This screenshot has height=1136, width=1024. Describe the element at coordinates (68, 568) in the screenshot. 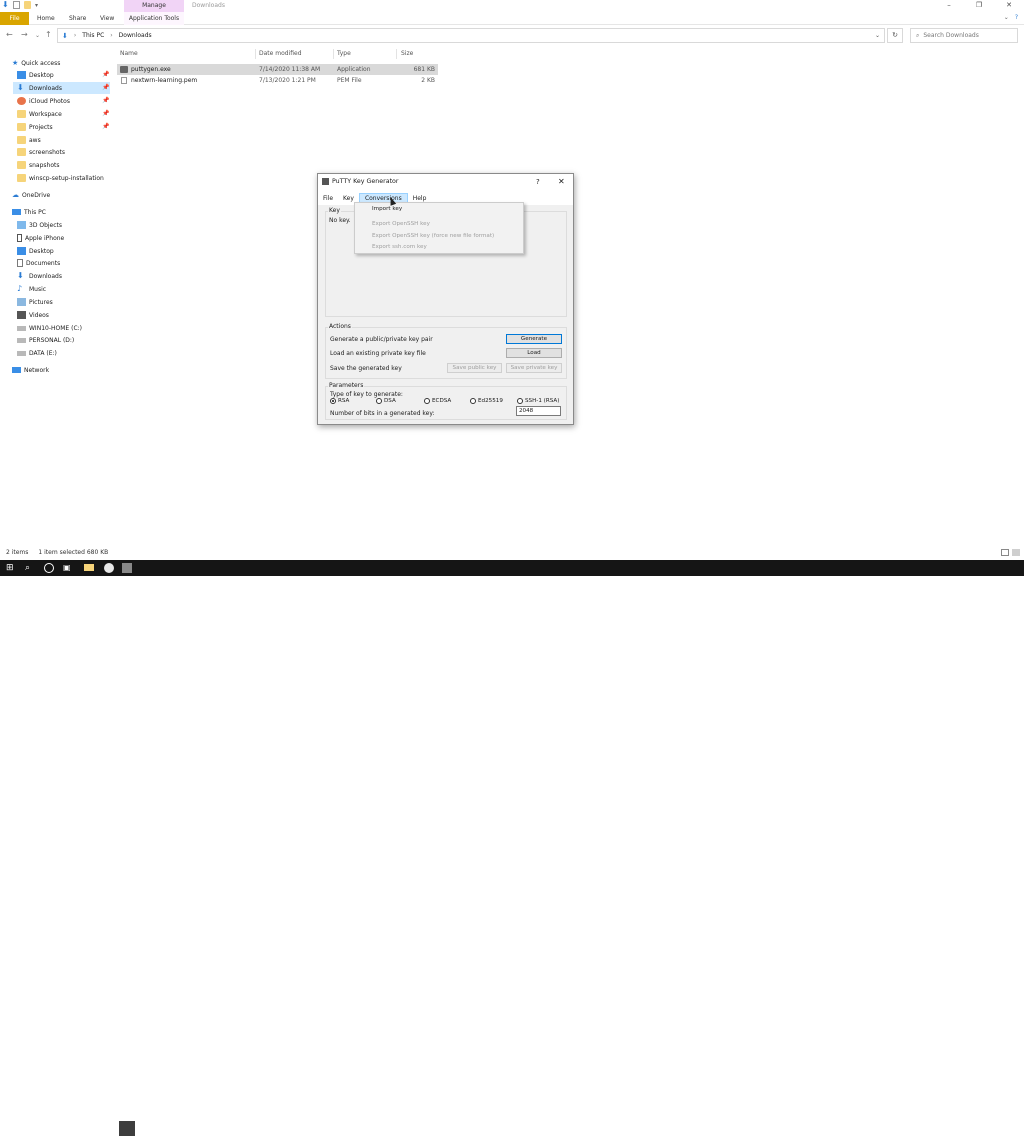

I see `task-view-icon: ▣` at that location.